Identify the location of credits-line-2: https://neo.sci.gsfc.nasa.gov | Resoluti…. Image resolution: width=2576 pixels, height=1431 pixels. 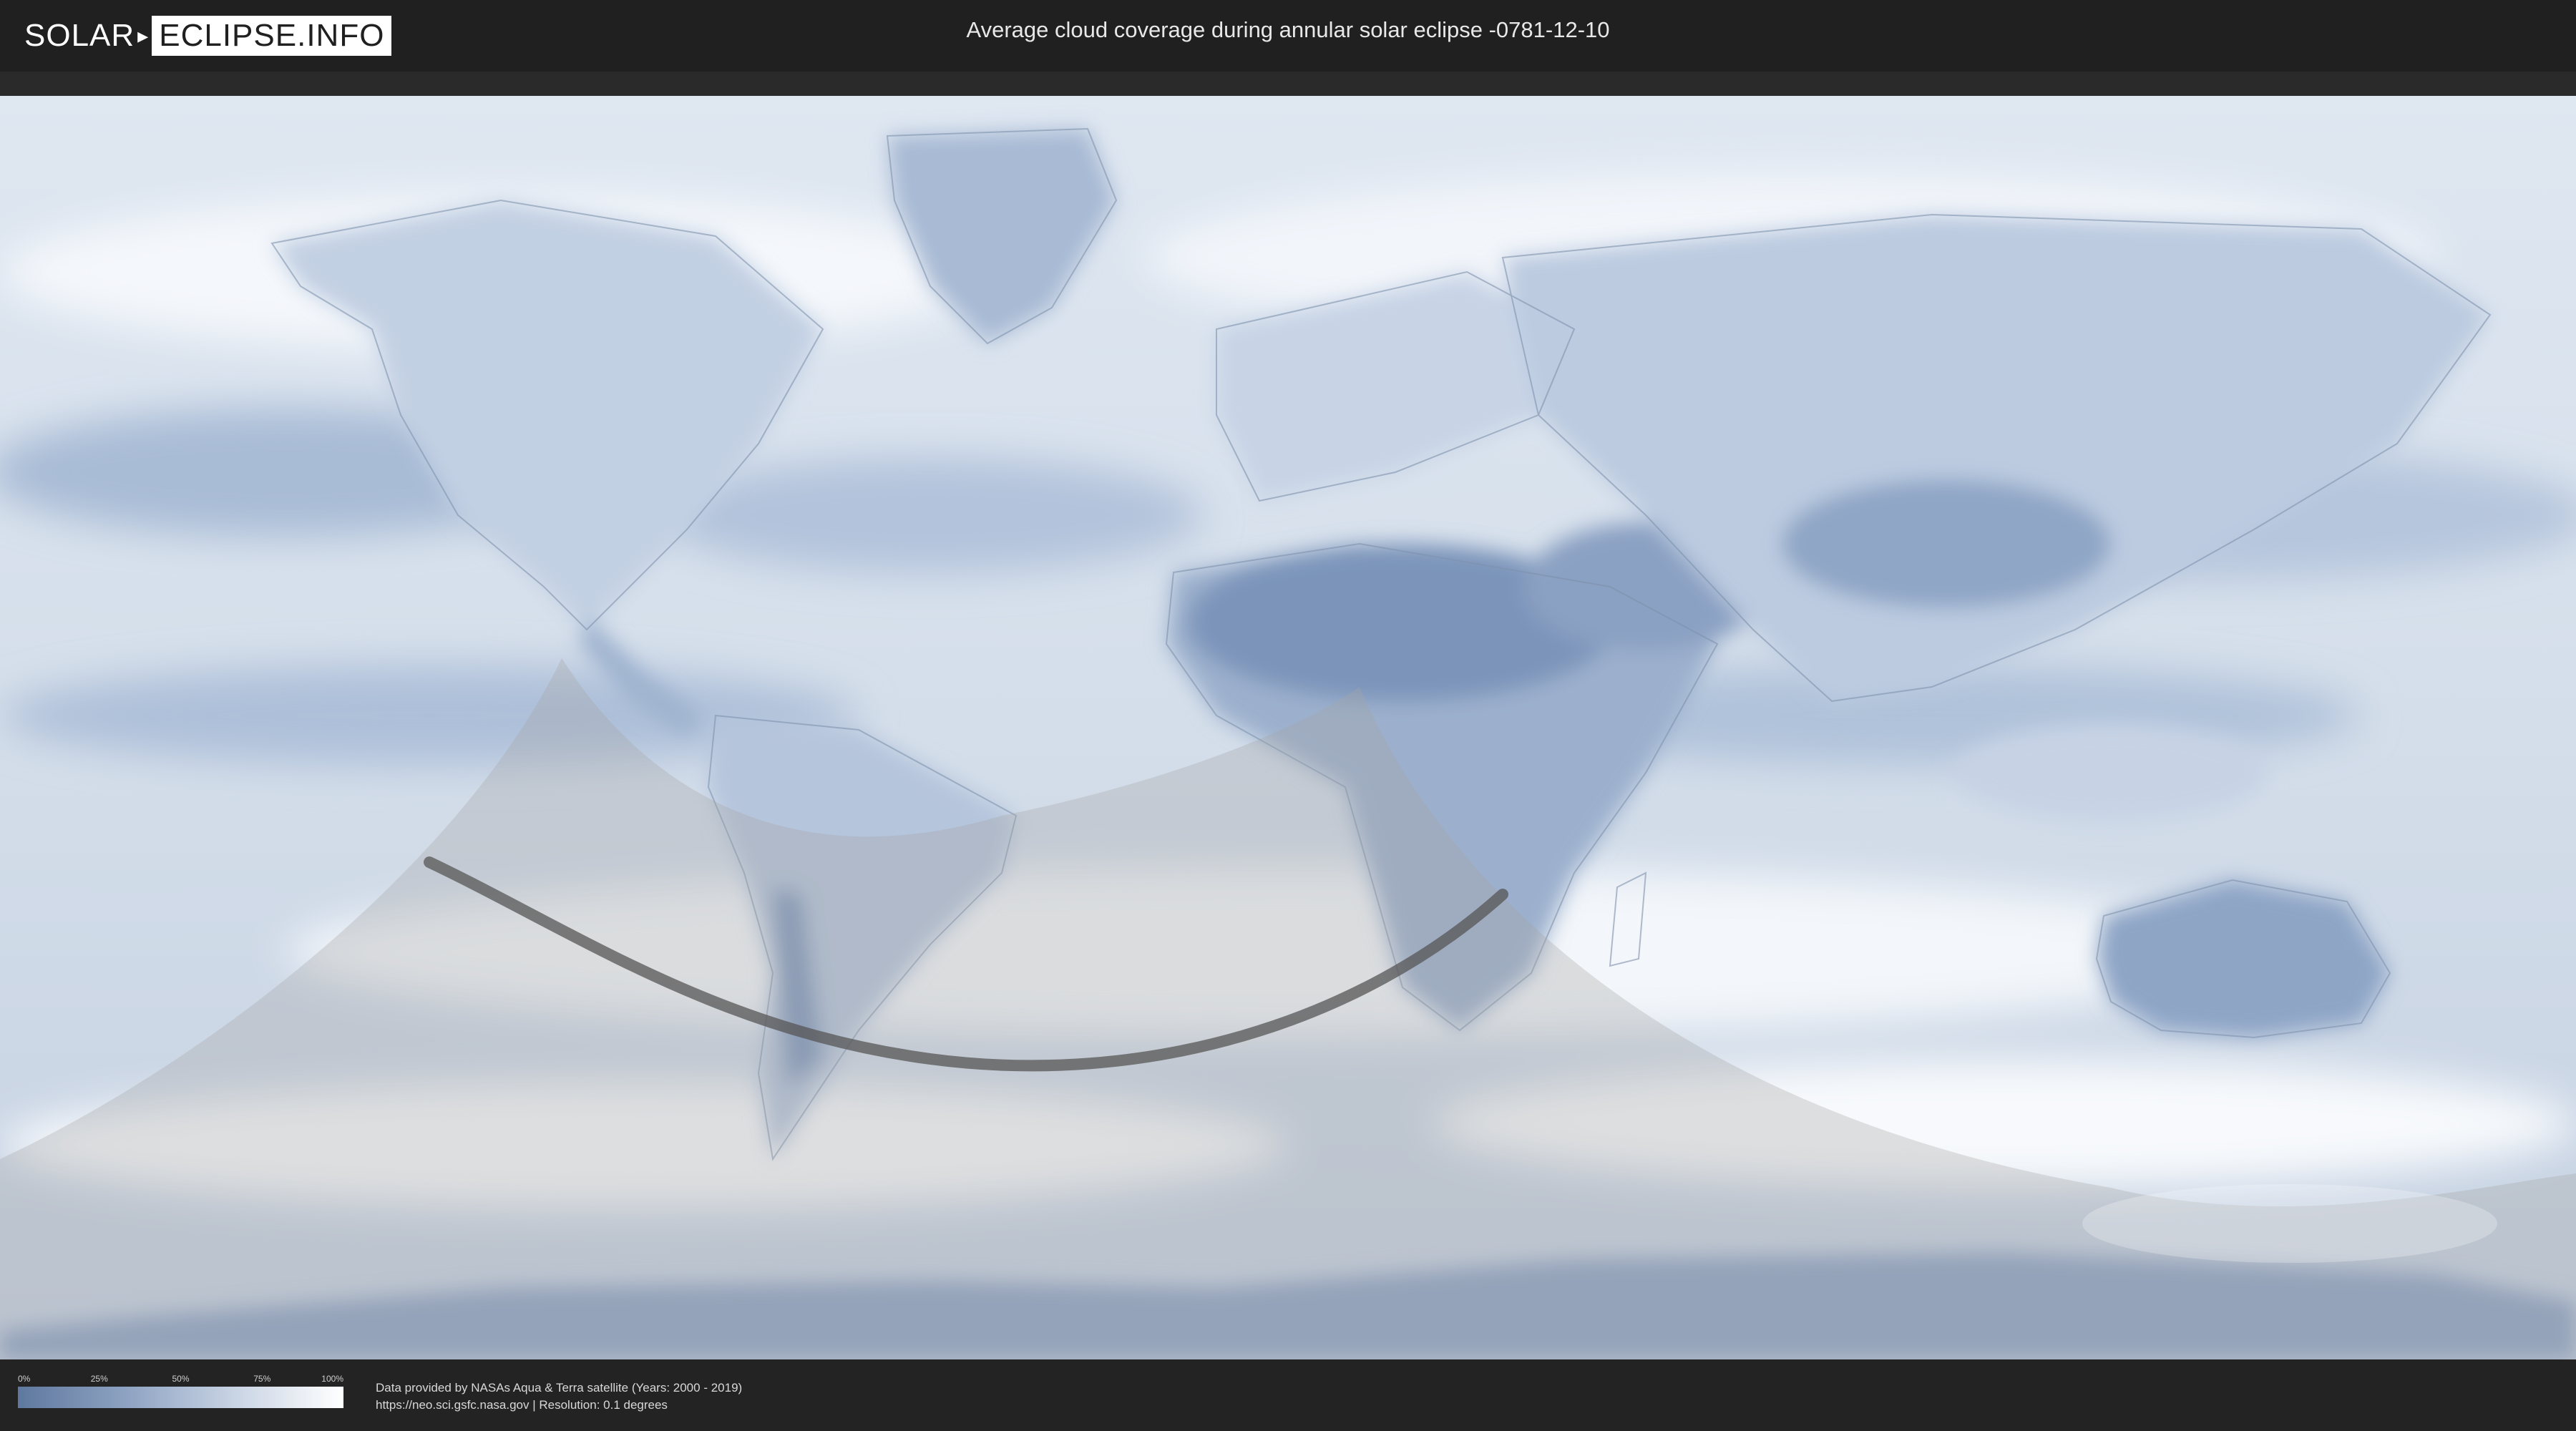
(522, 1405).